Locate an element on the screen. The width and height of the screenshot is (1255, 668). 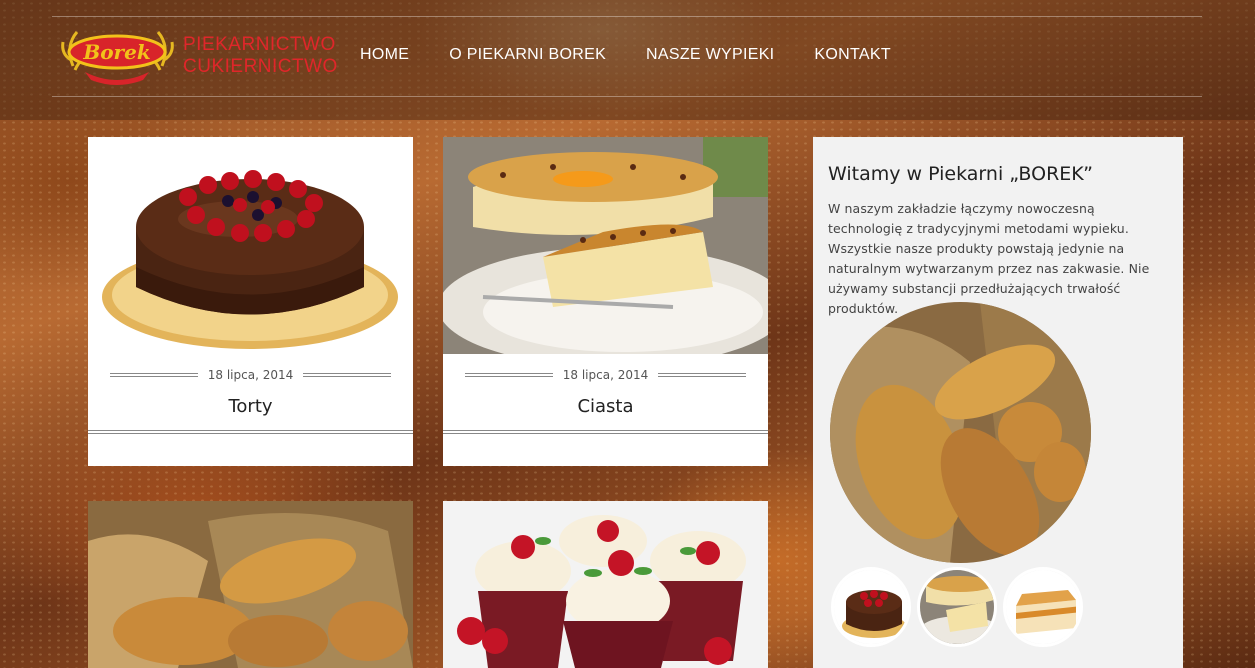
borek-logo: Borek is located at coordinates (117, 57).